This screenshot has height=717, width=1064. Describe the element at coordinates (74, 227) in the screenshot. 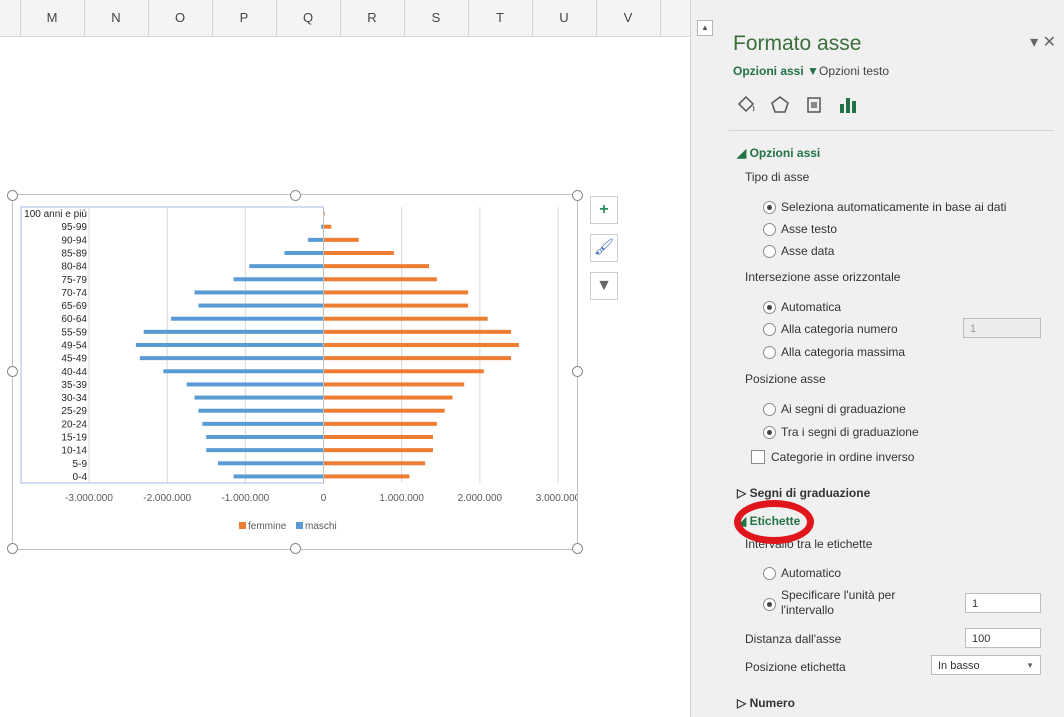

I see `category-label: 95-99` at that location.